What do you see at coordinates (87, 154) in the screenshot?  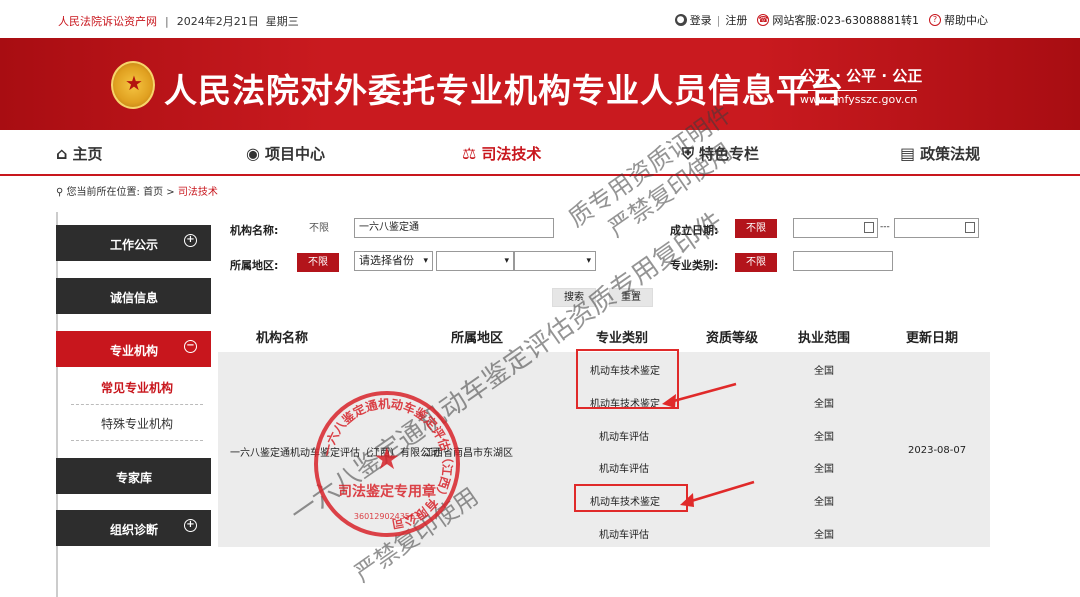 I see `nav-label: 主页` at bounding box center [87, 154].